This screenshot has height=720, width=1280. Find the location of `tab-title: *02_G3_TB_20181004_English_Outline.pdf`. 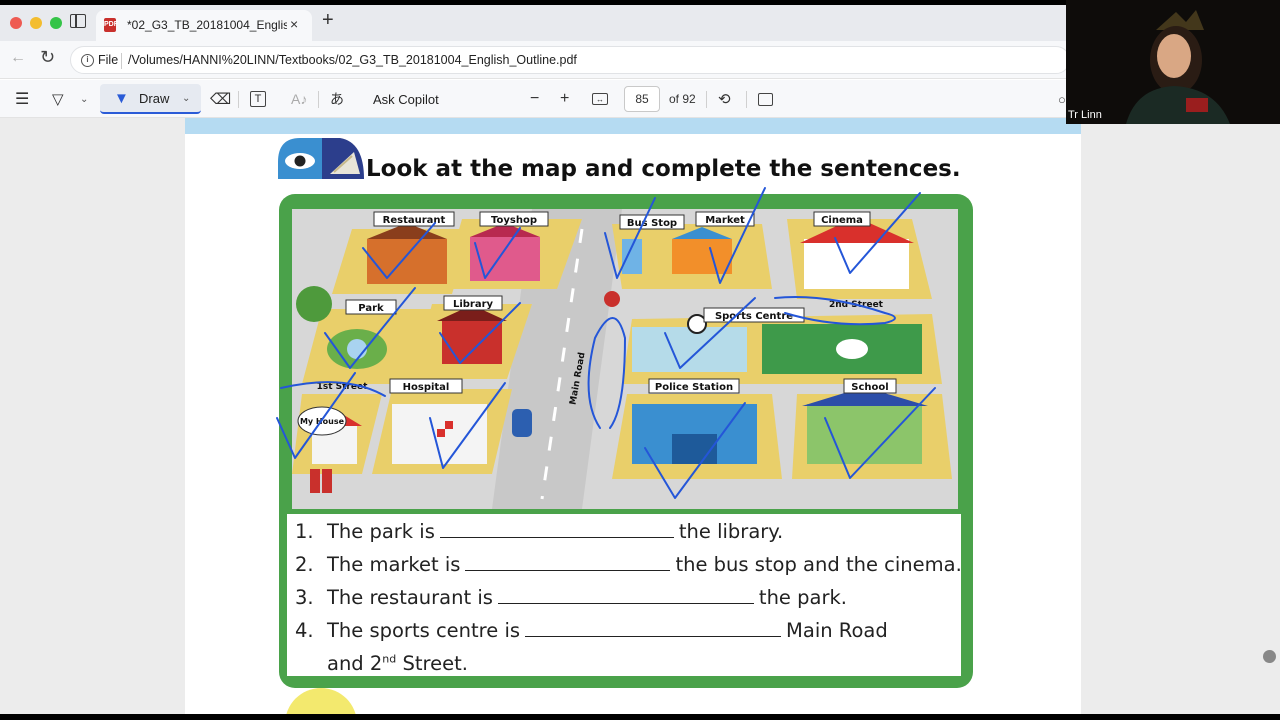

tab-title: *02_G3_TB_20181004_English_Outline.pdf is located at coordinates (207, 25).